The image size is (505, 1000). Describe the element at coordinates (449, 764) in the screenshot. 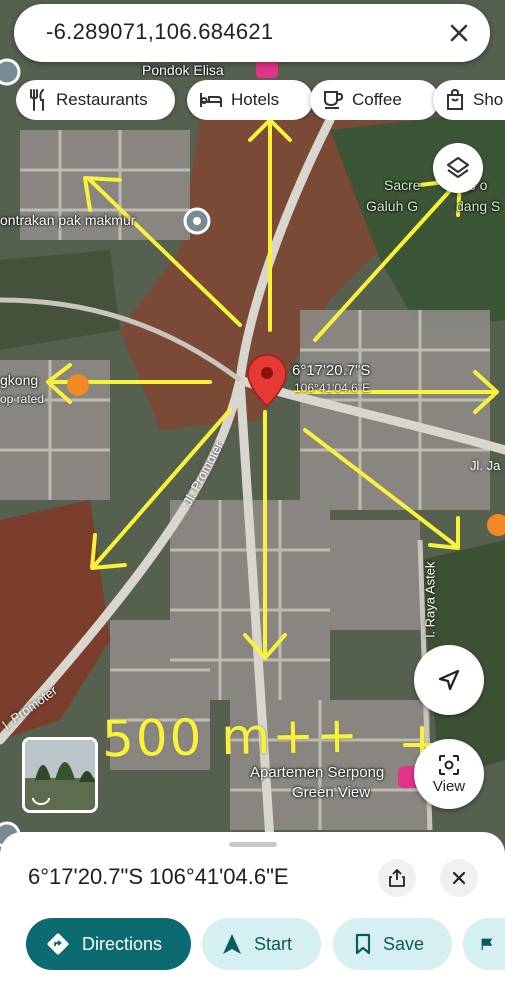

I see `lens-scan-icon` at that location.